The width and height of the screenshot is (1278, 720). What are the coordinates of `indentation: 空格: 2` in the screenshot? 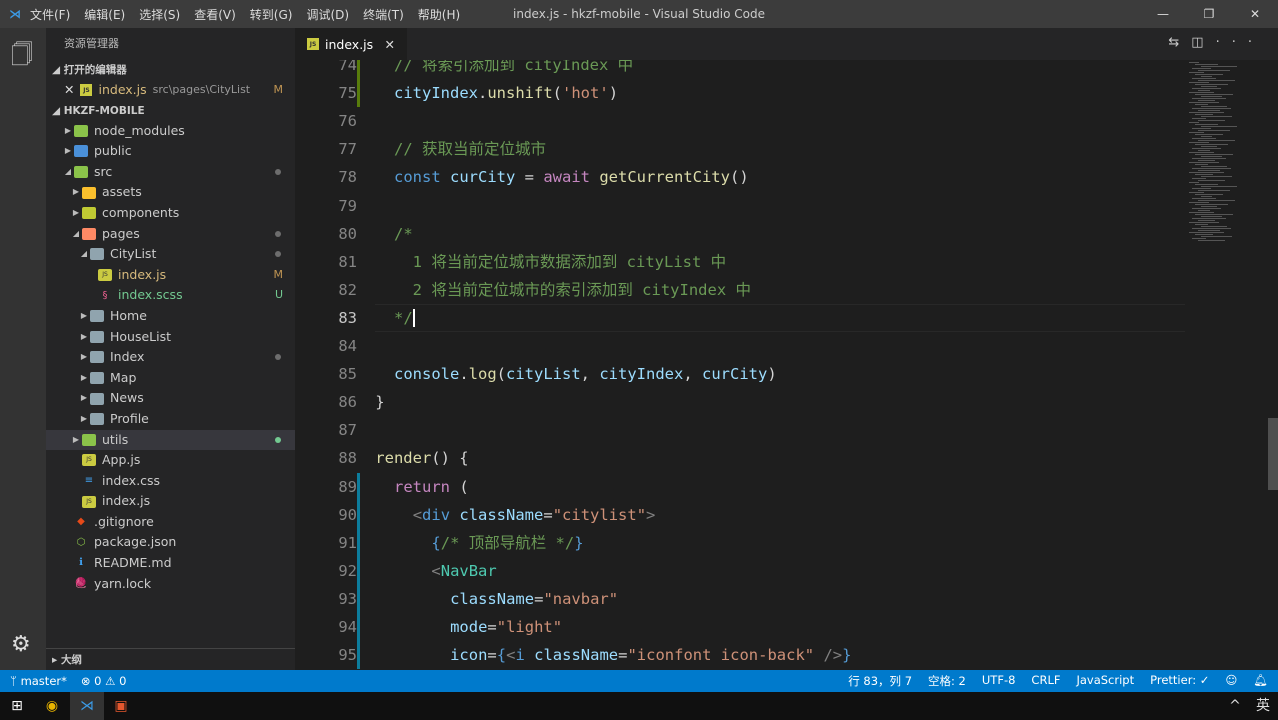 It's located at (947, 681).